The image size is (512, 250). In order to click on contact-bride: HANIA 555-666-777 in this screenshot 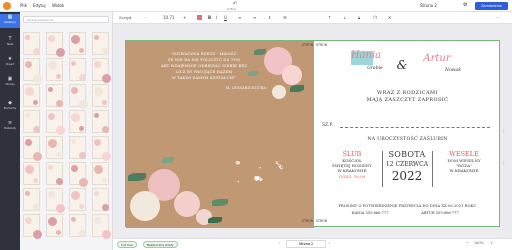, I will do `click(370, 213)`.